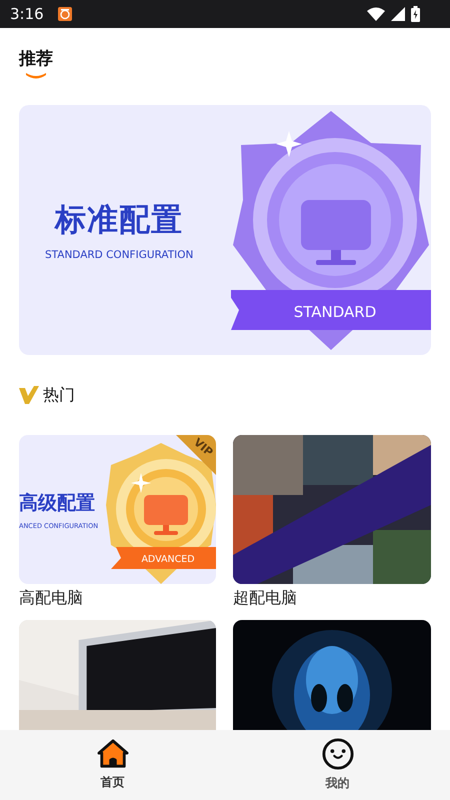 This screenshot has height=800, width=450. What do you see at coordinates (398, 14) in the screenshot?
I see `signal-icon` at bounding box center [398, 14].